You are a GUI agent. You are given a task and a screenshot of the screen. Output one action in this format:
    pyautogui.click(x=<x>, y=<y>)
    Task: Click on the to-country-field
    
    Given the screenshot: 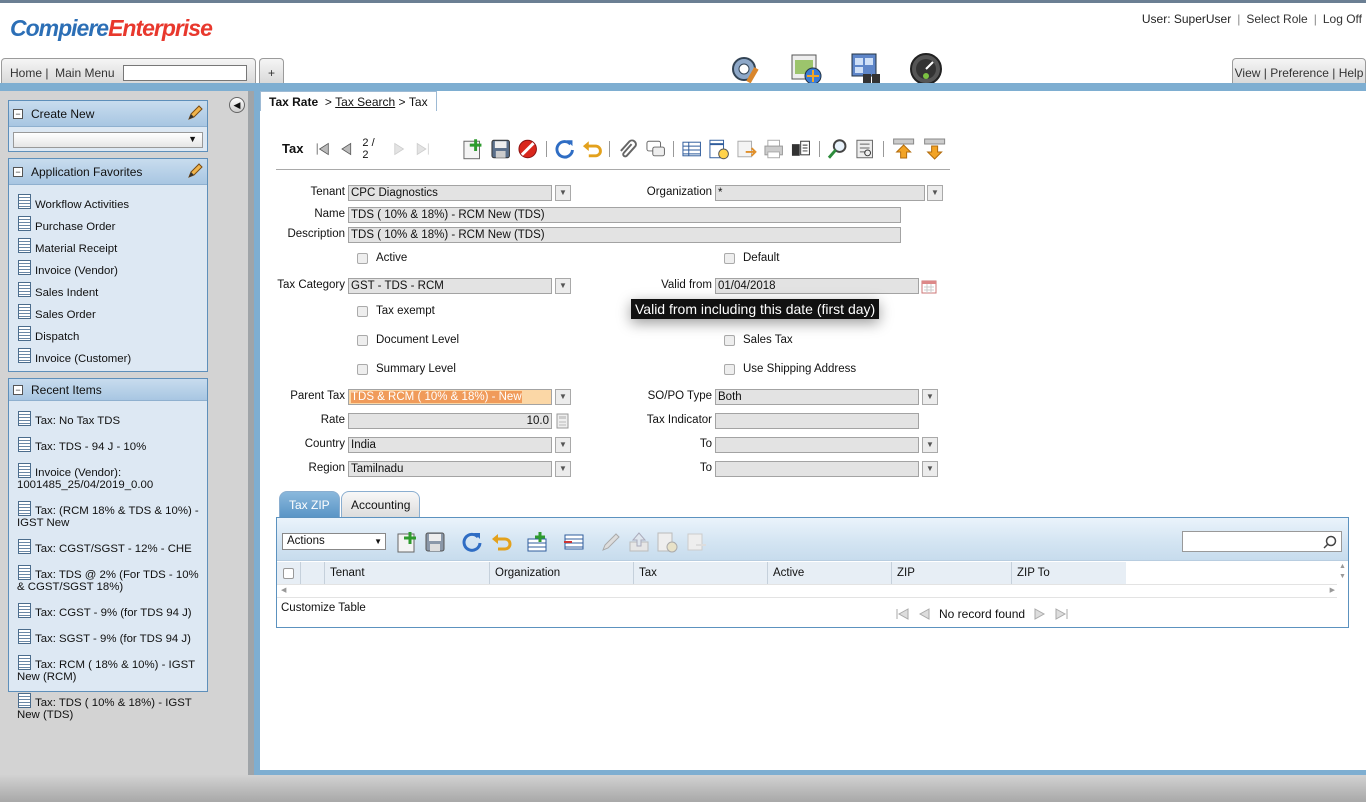 What is the action you would take?
    pyautogui.click(x=817, y=445)
    